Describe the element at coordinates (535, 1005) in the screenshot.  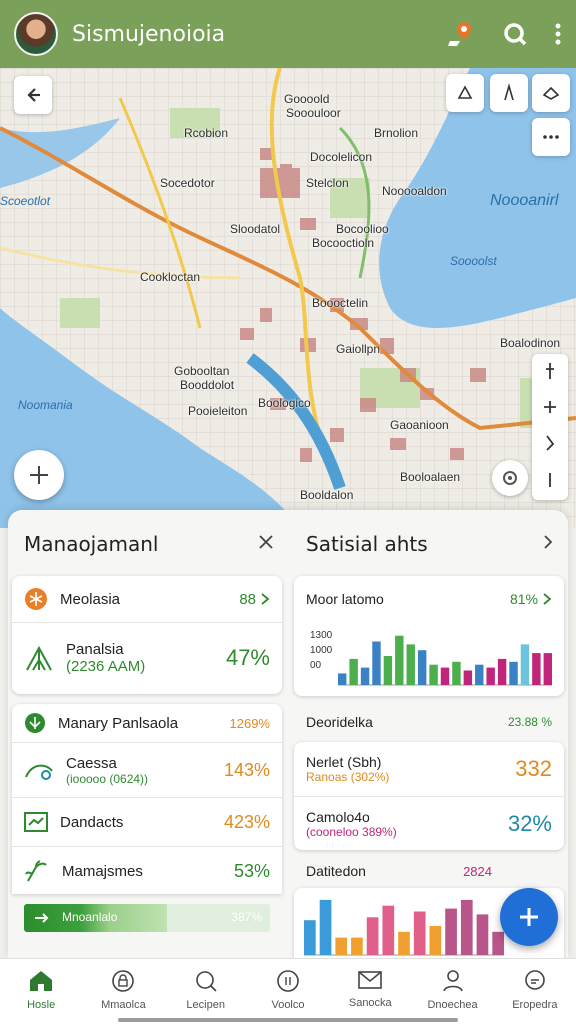
I see `nav-label: Eropedra` at that location.